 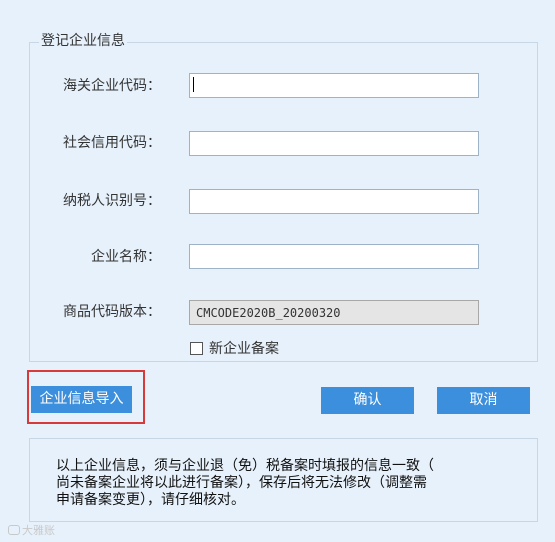 What do you see at coordinates (483, 400) in the screenshot?
I see `cancel-button: 取消` at bounding box center [483, 400].